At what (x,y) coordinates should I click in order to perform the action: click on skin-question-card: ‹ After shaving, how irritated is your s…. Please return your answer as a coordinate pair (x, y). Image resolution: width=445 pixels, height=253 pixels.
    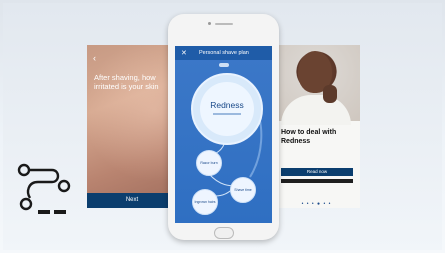
    Looking at the image, I should click on (132, 126).